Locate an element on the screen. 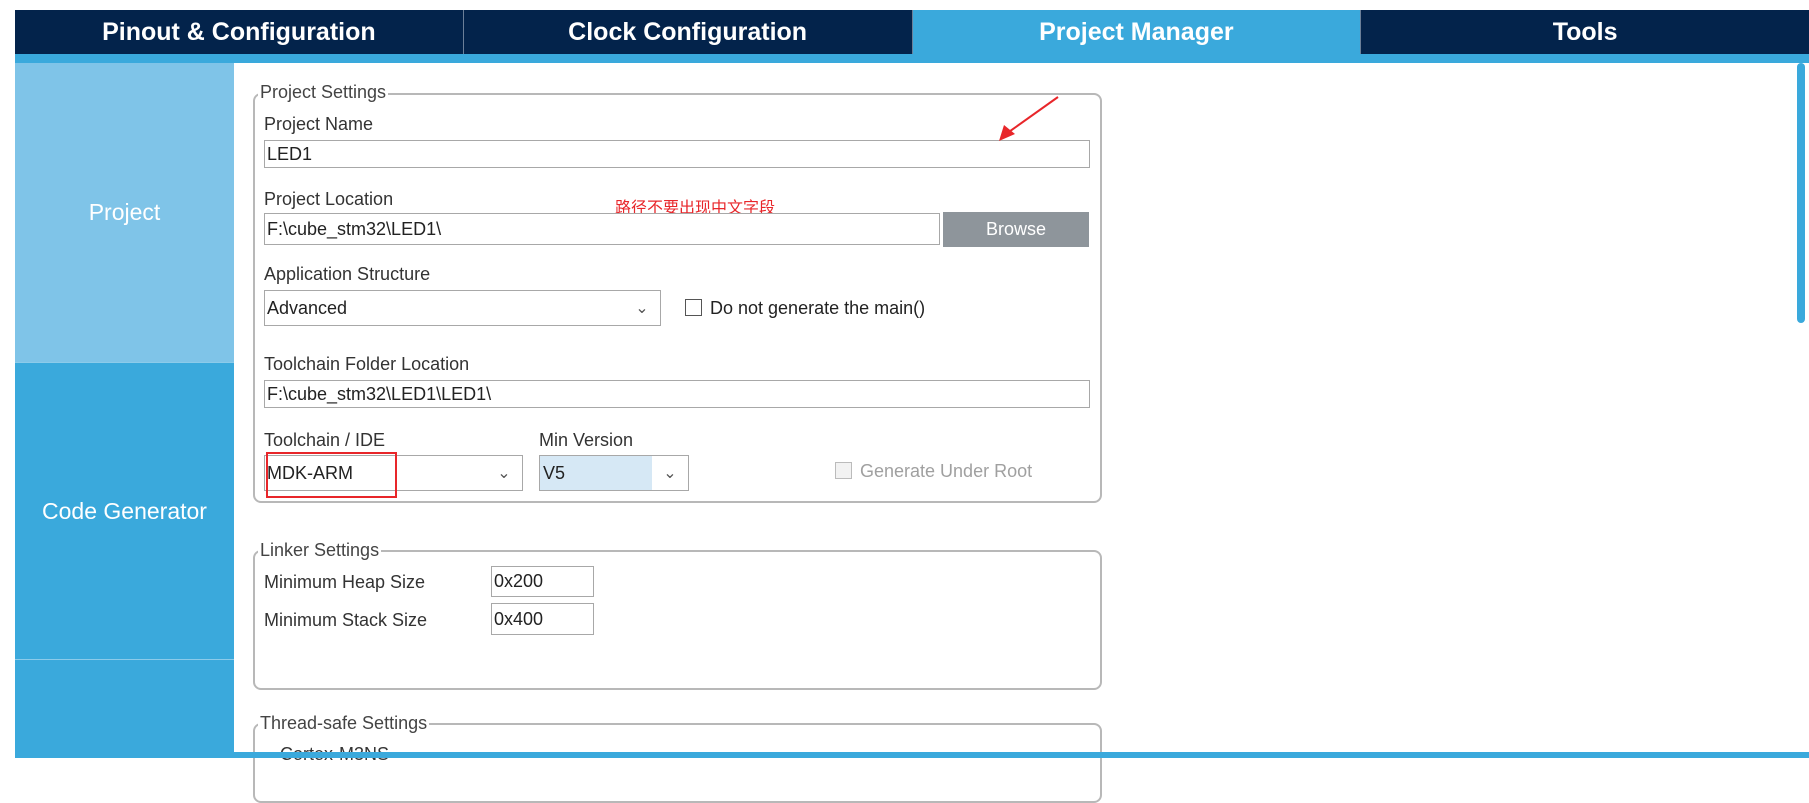  heap-size-label: Minimum Heap Size is located at coordinates (345, 582).